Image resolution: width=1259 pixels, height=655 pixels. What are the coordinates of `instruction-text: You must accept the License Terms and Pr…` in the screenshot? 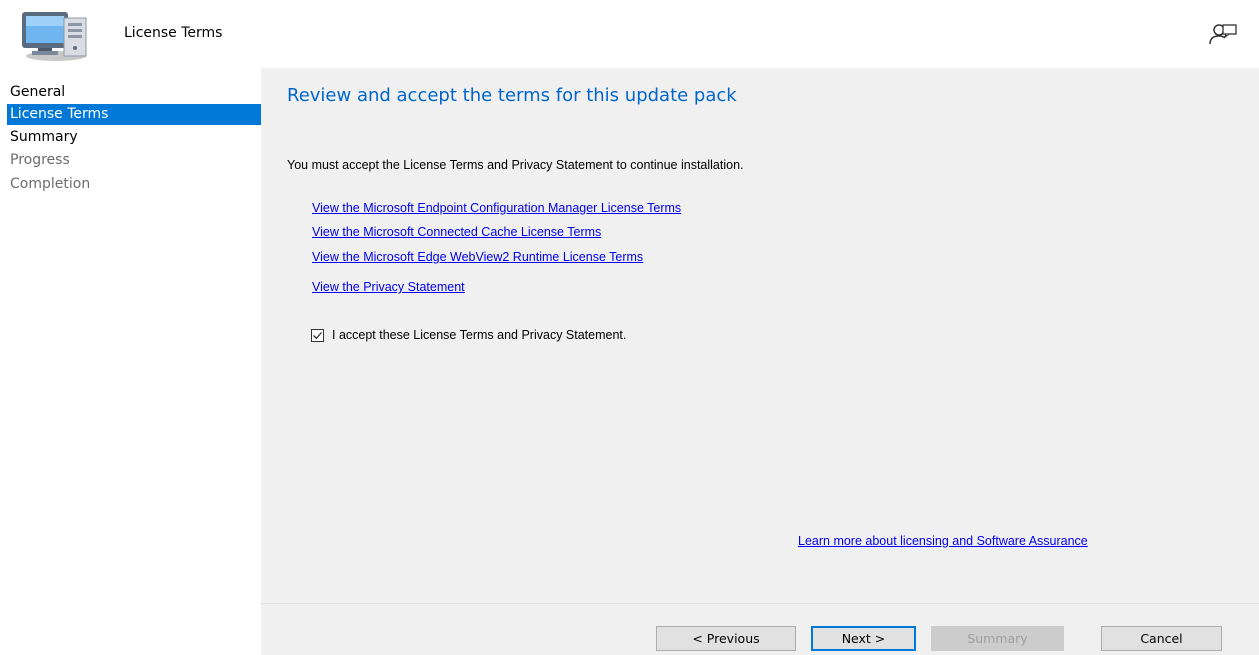 It's located at (515, 165).